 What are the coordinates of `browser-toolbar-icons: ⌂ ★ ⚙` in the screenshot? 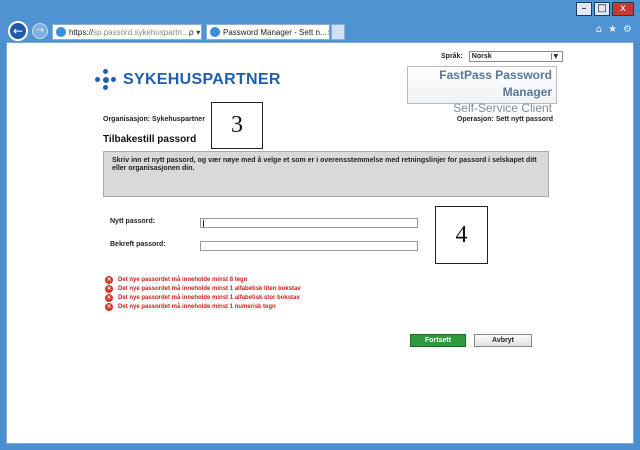 It's located at (614, 29).